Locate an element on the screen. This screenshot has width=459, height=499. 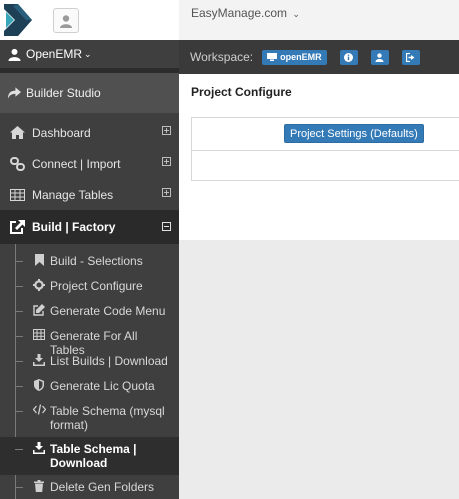
external-link-icon is located at coordinates (17, 227).